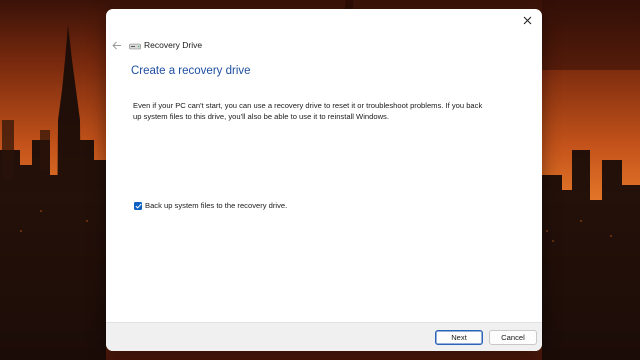  What do you see at coordinates (324, 46) in the screenshot?
I see `wizard-header: Recovery Drive` at bounding box center [324, 46].